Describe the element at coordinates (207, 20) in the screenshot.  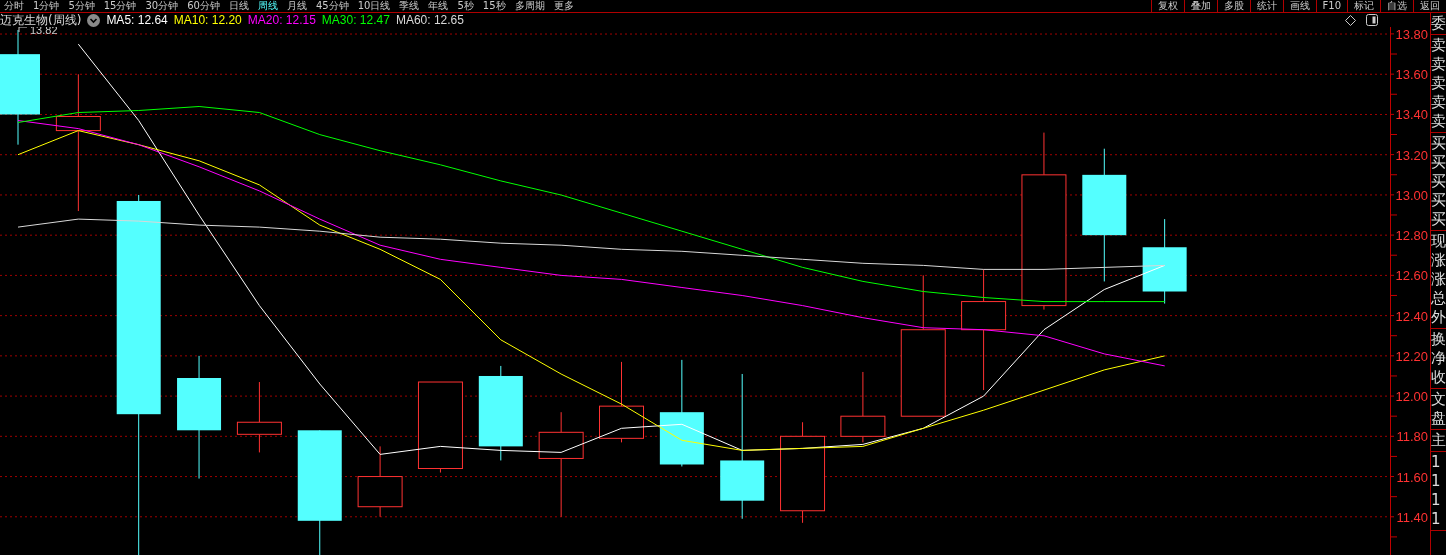
I see `ma-legend-item: MA10: 12.20` at that location.